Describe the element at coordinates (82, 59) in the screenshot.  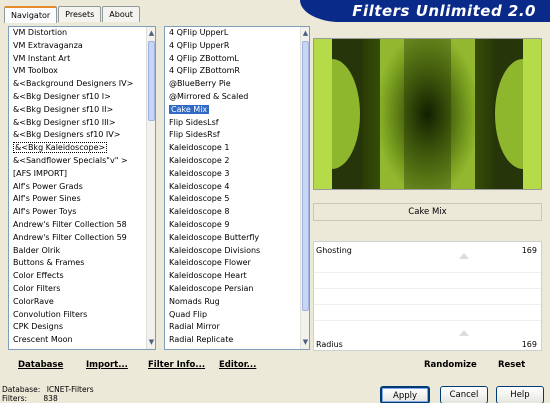
I see `category-list-item: VM Instant Art` at that location.